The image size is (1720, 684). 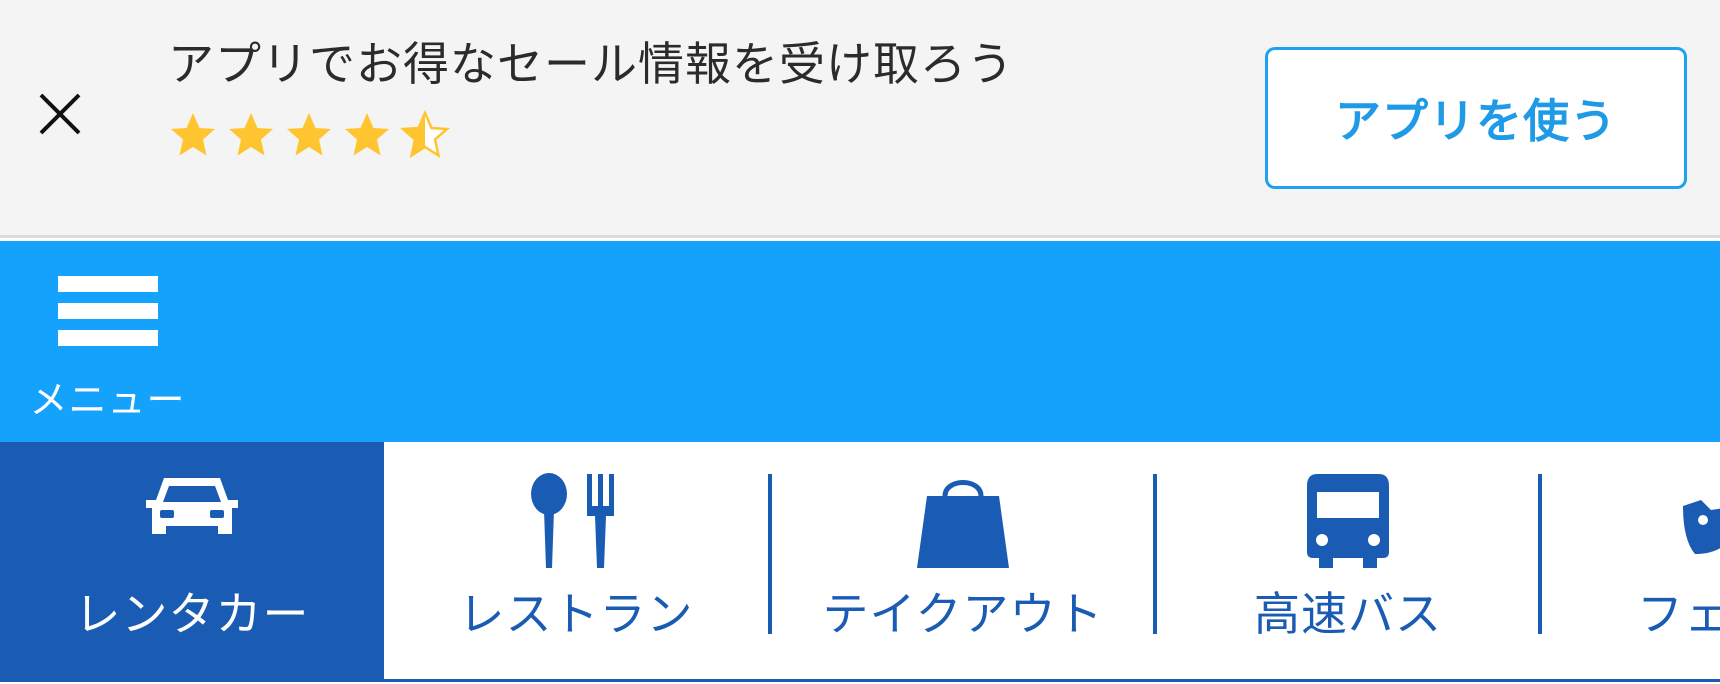 I want to click on tab-ferry: フェ, so click(x=1630, y=560).